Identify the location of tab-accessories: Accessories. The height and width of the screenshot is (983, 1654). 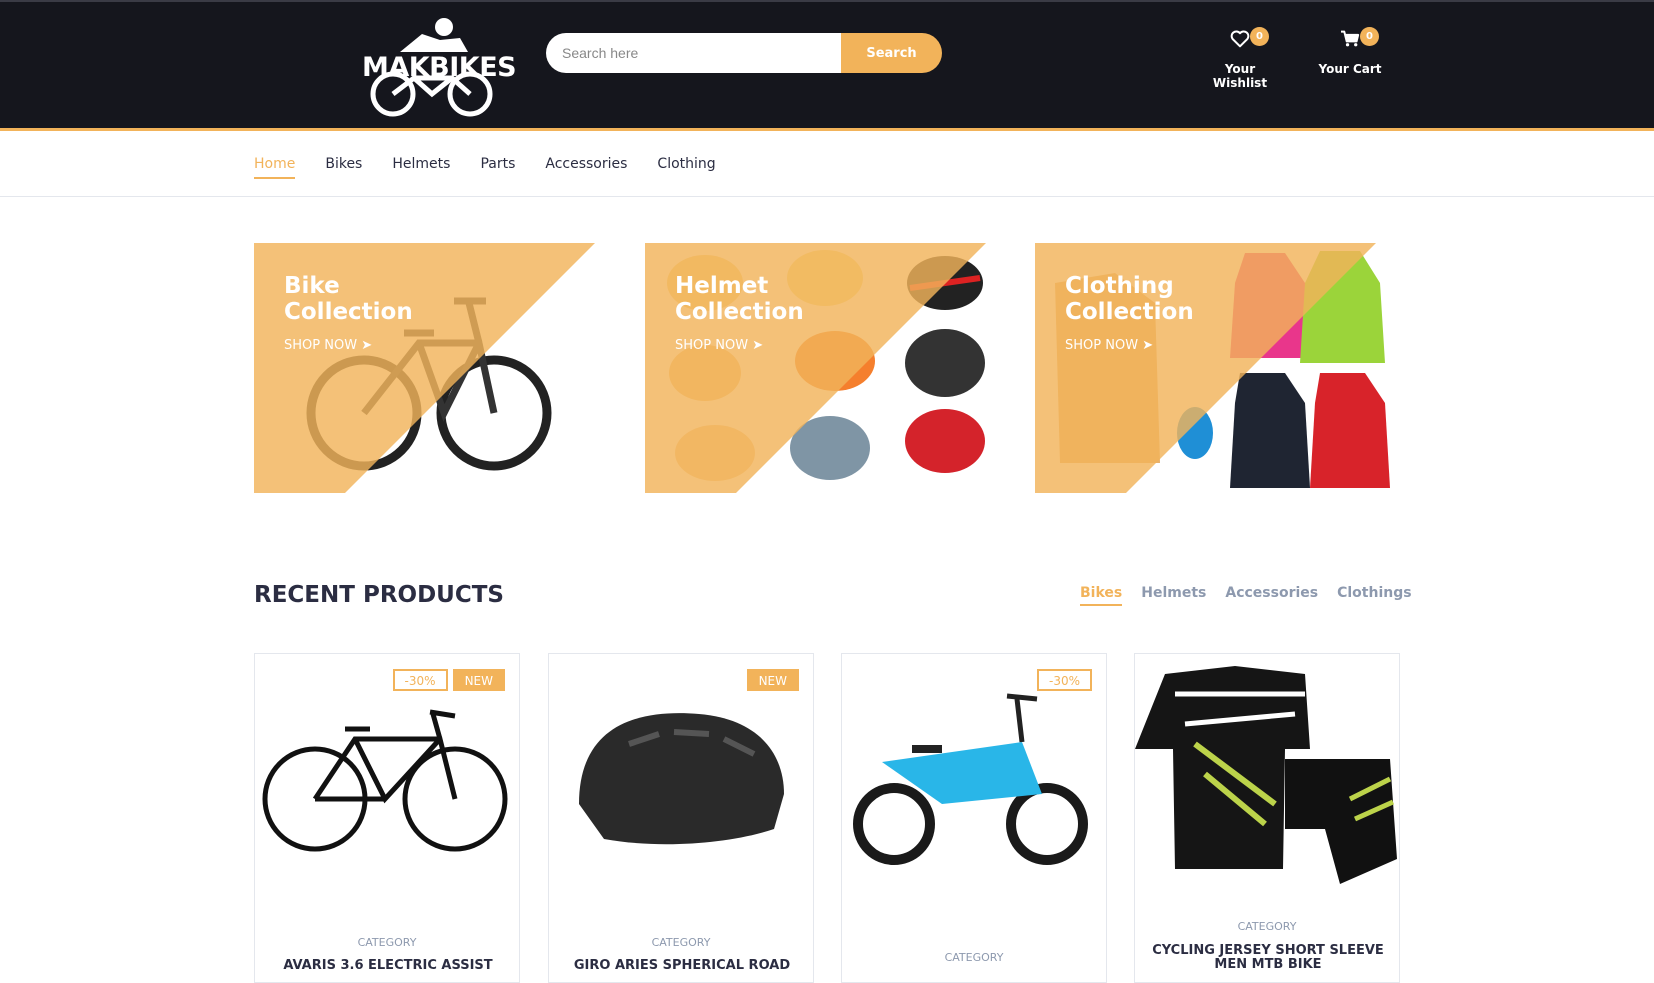
(1271, 595).